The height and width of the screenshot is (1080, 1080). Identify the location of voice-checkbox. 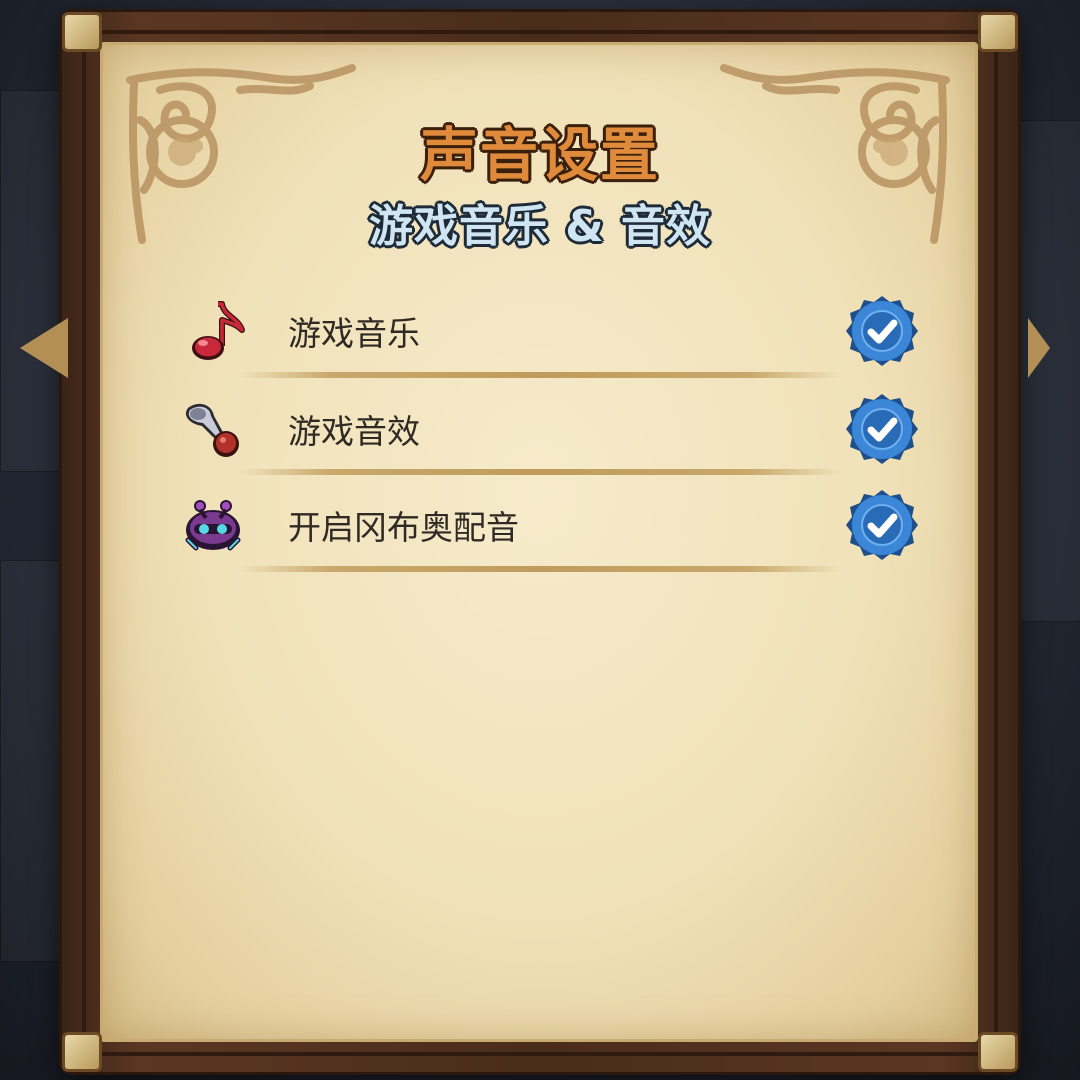
(882, 525).